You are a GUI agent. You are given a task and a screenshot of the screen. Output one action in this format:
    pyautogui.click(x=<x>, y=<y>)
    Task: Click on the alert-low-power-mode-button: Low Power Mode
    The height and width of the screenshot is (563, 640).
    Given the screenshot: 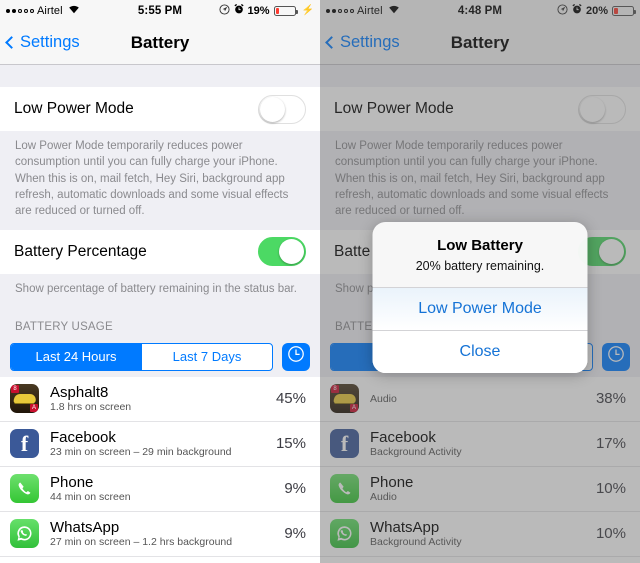 What is the action you would take?
    pyautogui.click(x=480, y=308)
    